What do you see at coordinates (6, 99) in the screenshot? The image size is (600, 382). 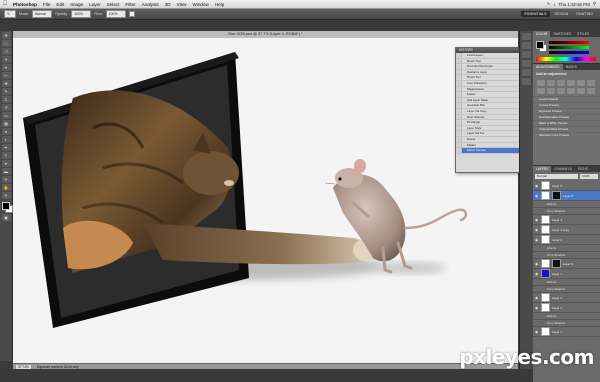 I see `clone-stamp-tool-icon: ⎍` at bounding box center [6, 99].